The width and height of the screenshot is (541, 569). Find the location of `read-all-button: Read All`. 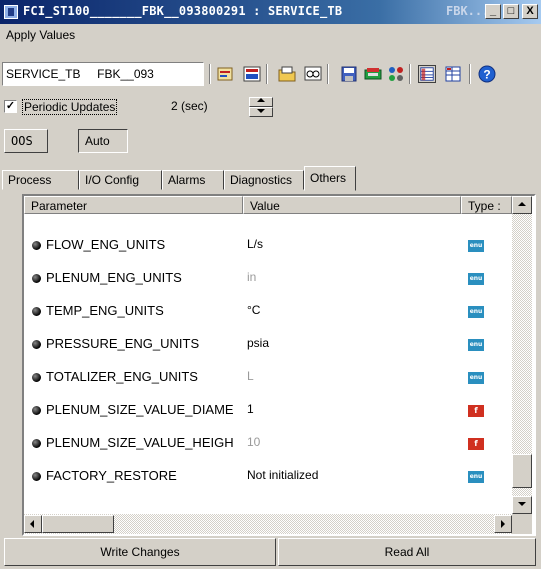

read-all-button: Read All is located at coordinates (407, 552).